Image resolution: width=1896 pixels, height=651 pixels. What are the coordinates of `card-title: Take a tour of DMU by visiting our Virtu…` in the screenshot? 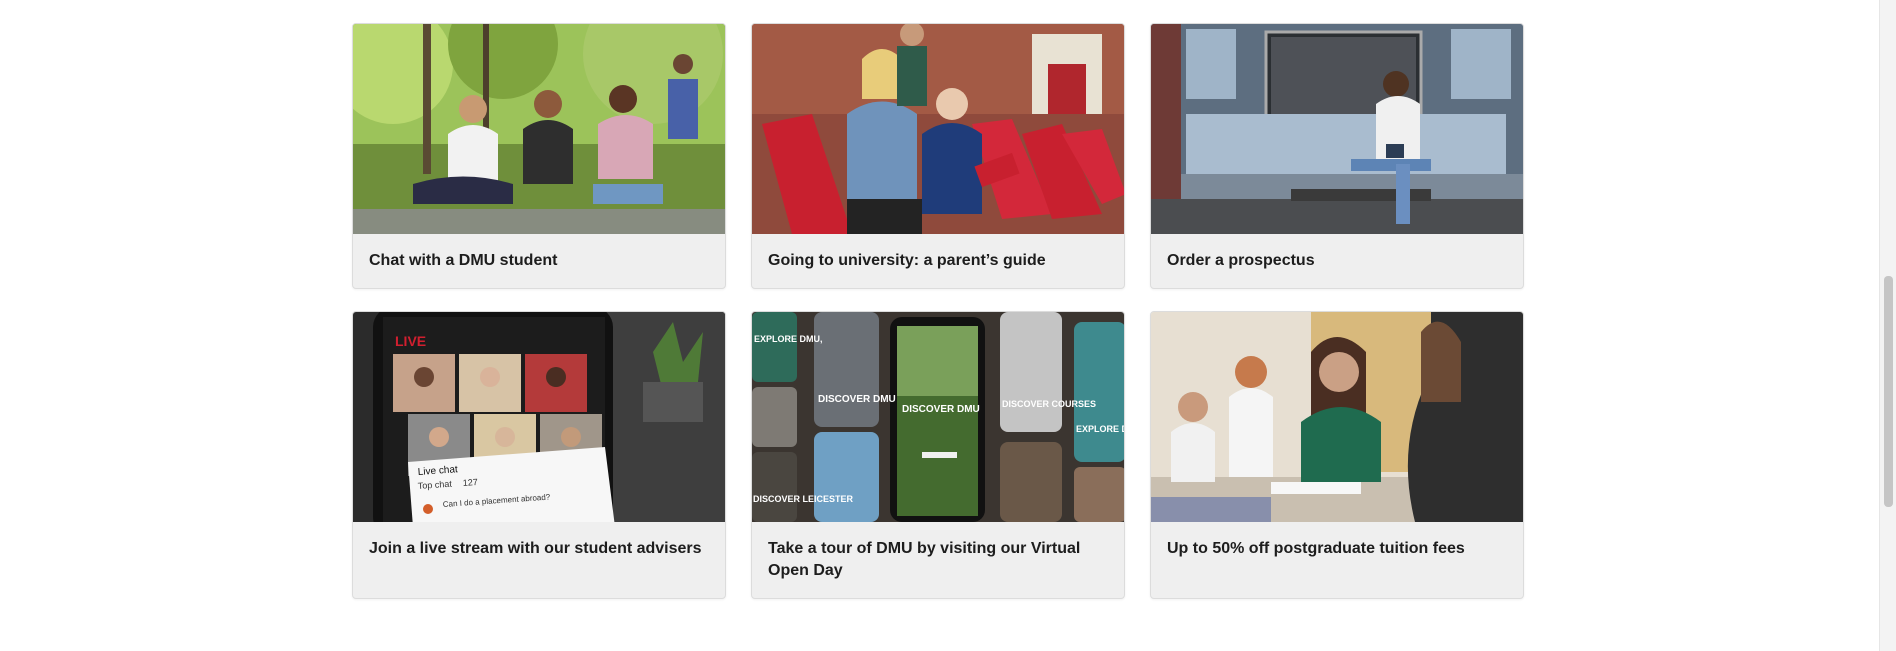 It's located at (924, 559).